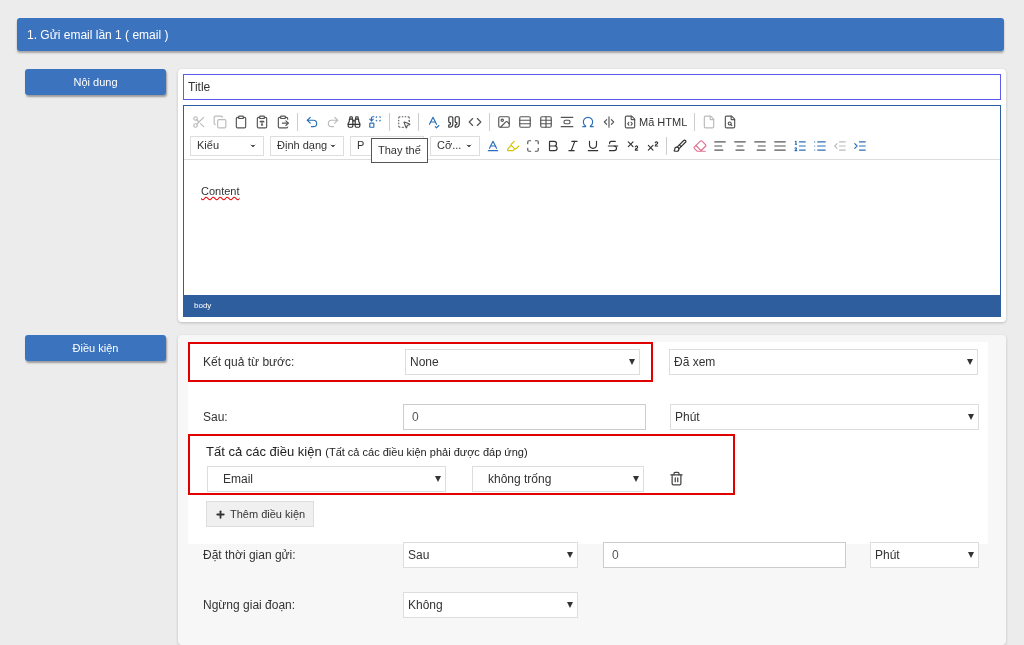  What do you see at coordinates (592, 305) in the screenshot?
I see `status-bar: body` at bounding box center [592, 305].